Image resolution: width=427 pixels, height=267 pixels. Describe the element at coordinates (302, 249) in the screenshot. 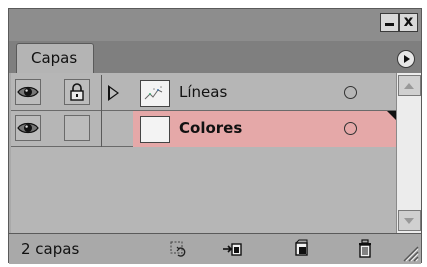

I see `new-layer-icon` at that location.